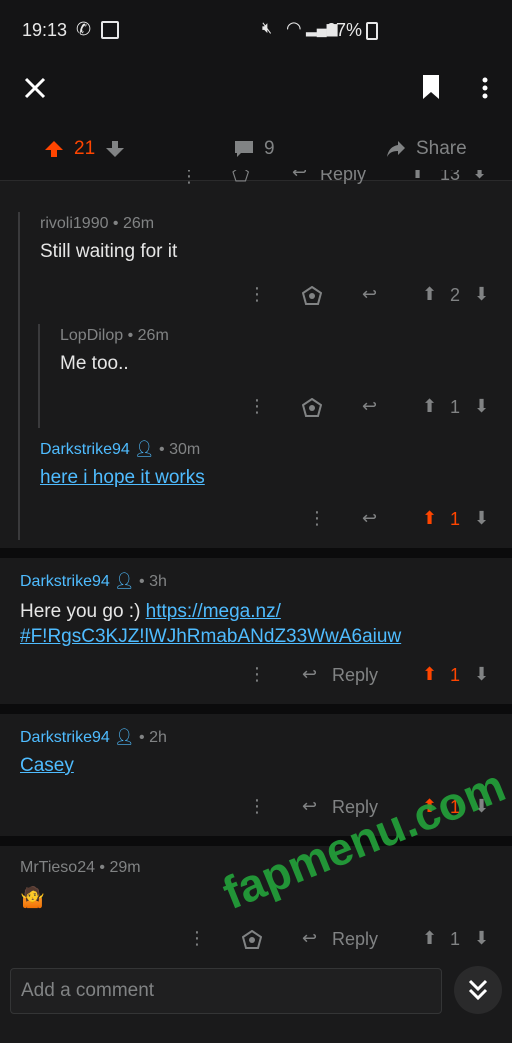  I want to click on comment-text: Here you go :), so click(83, 611).